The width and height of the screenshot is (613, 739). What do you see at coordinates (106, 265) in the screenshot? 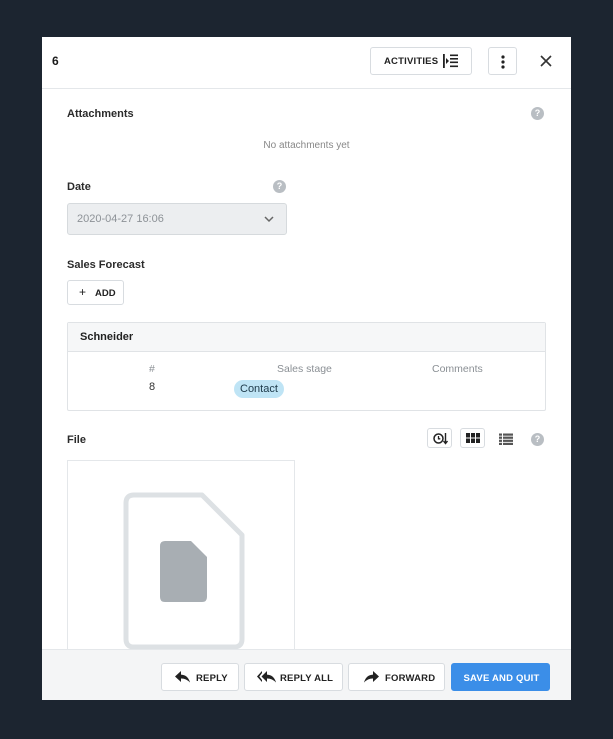
I see `sales-forecast-label: Sales Forecast` at bounding box center [106, 265].